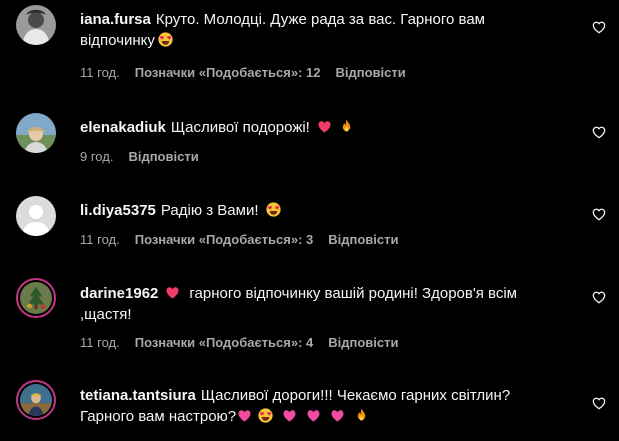  I want to click on likes-count-link: Позначки «Подобається»: 4, so click(224, 342).